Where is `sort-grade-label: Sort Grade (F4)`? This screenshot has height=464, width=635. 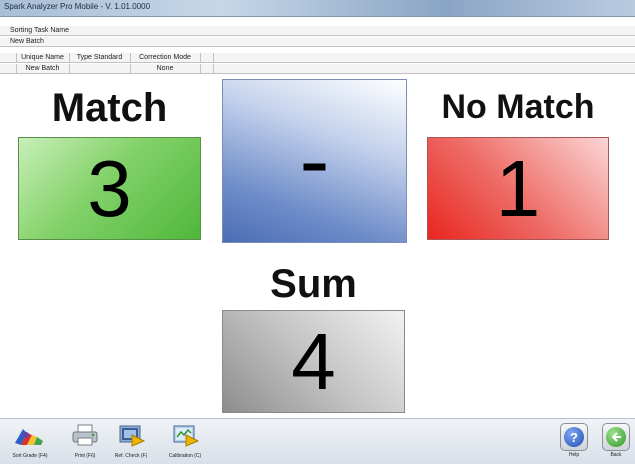
sort-grade-label: Sort Grade (F4) is located at coordinates (30, 456).